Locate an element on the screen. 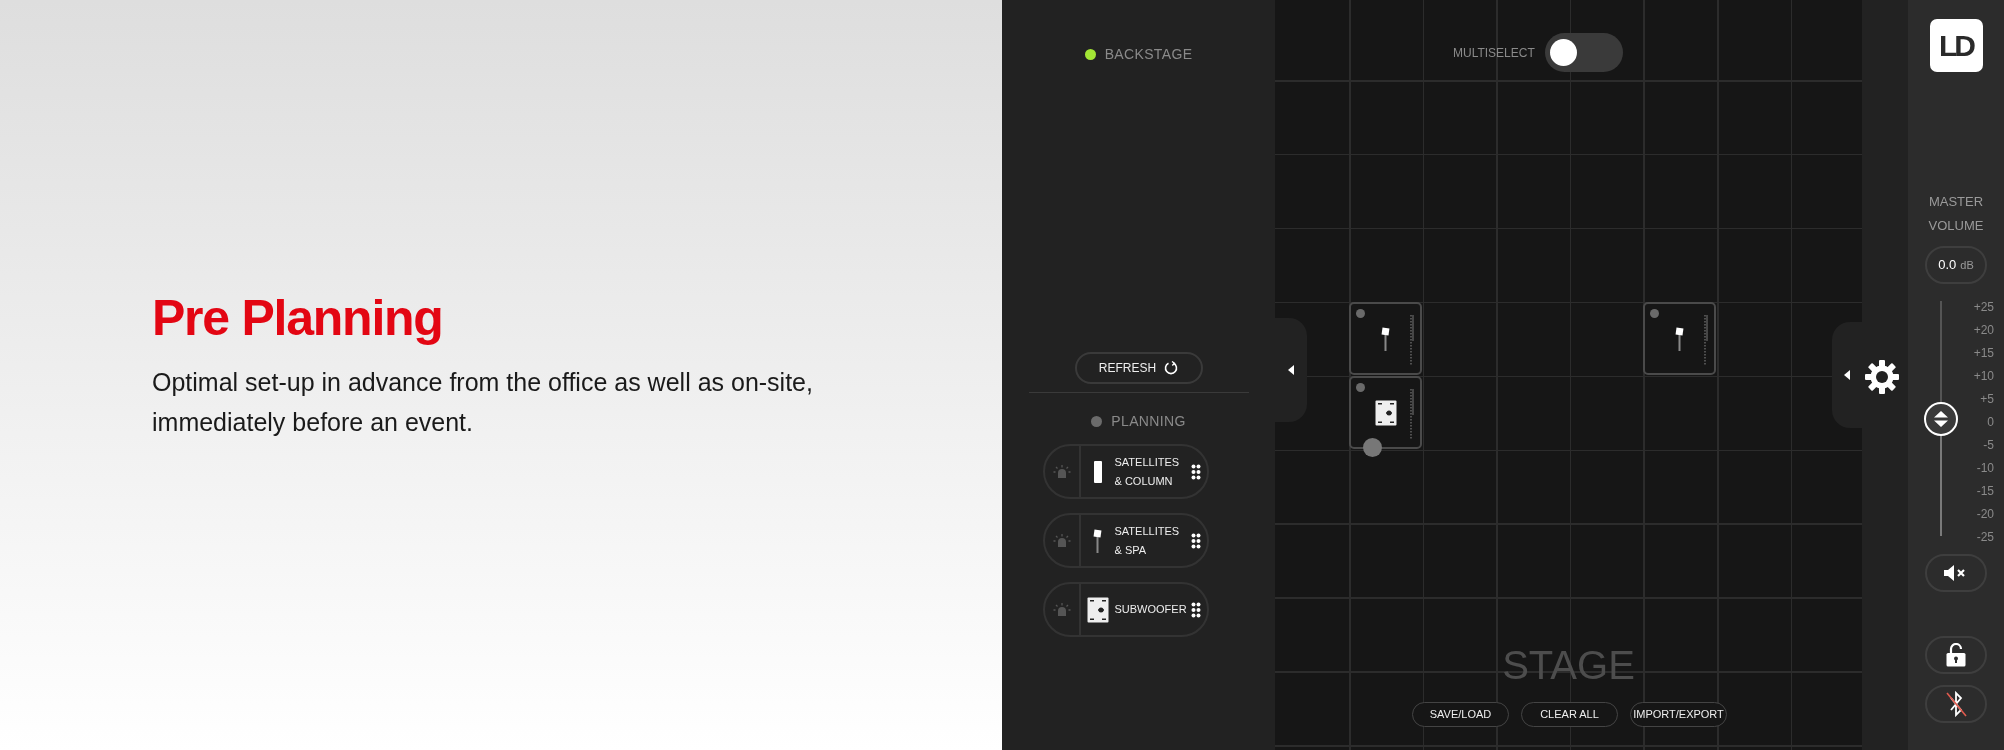 This screenshot has height=750, width=2004. scale-label: -5 is located at coordinates (1988, 445).